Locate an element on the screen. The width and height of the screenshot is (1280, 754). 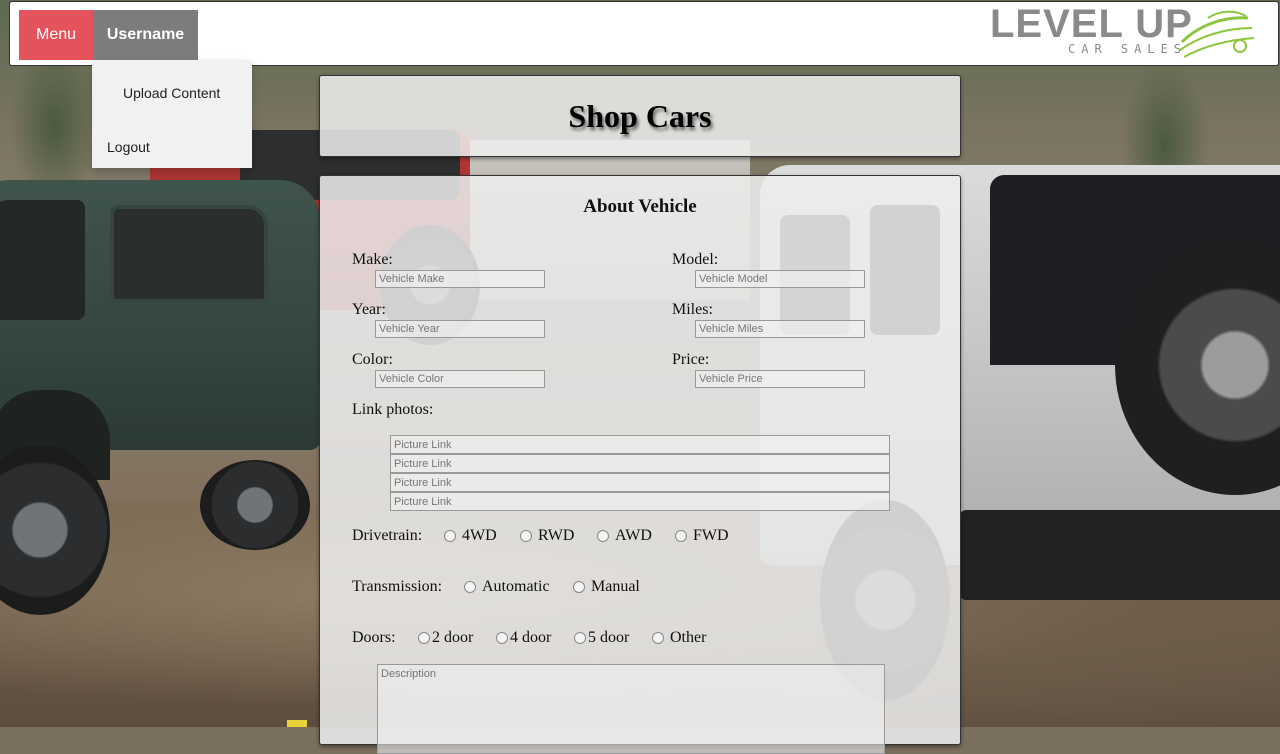
logo-sub-text: CAR SALES is located at coordinates (1128, 49).